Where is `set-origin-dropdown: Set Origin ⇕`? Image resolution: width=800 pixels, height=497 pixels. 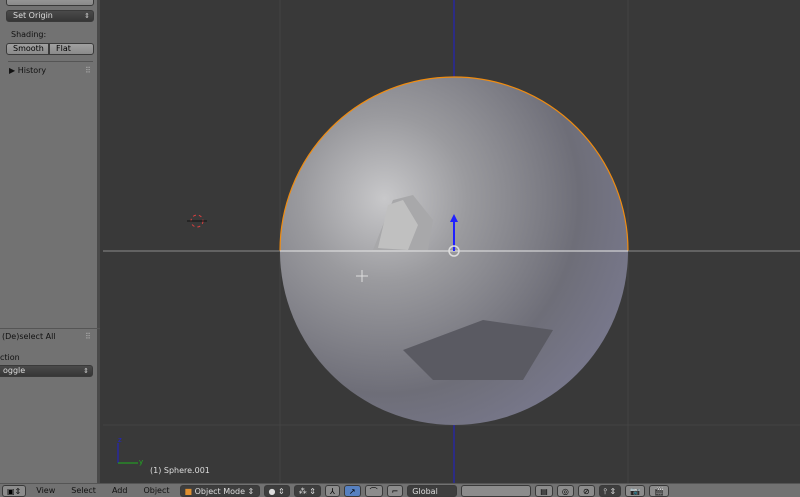
set-origin-dropdown: Set Origin ⇕ is located at coordinates (50, 16).